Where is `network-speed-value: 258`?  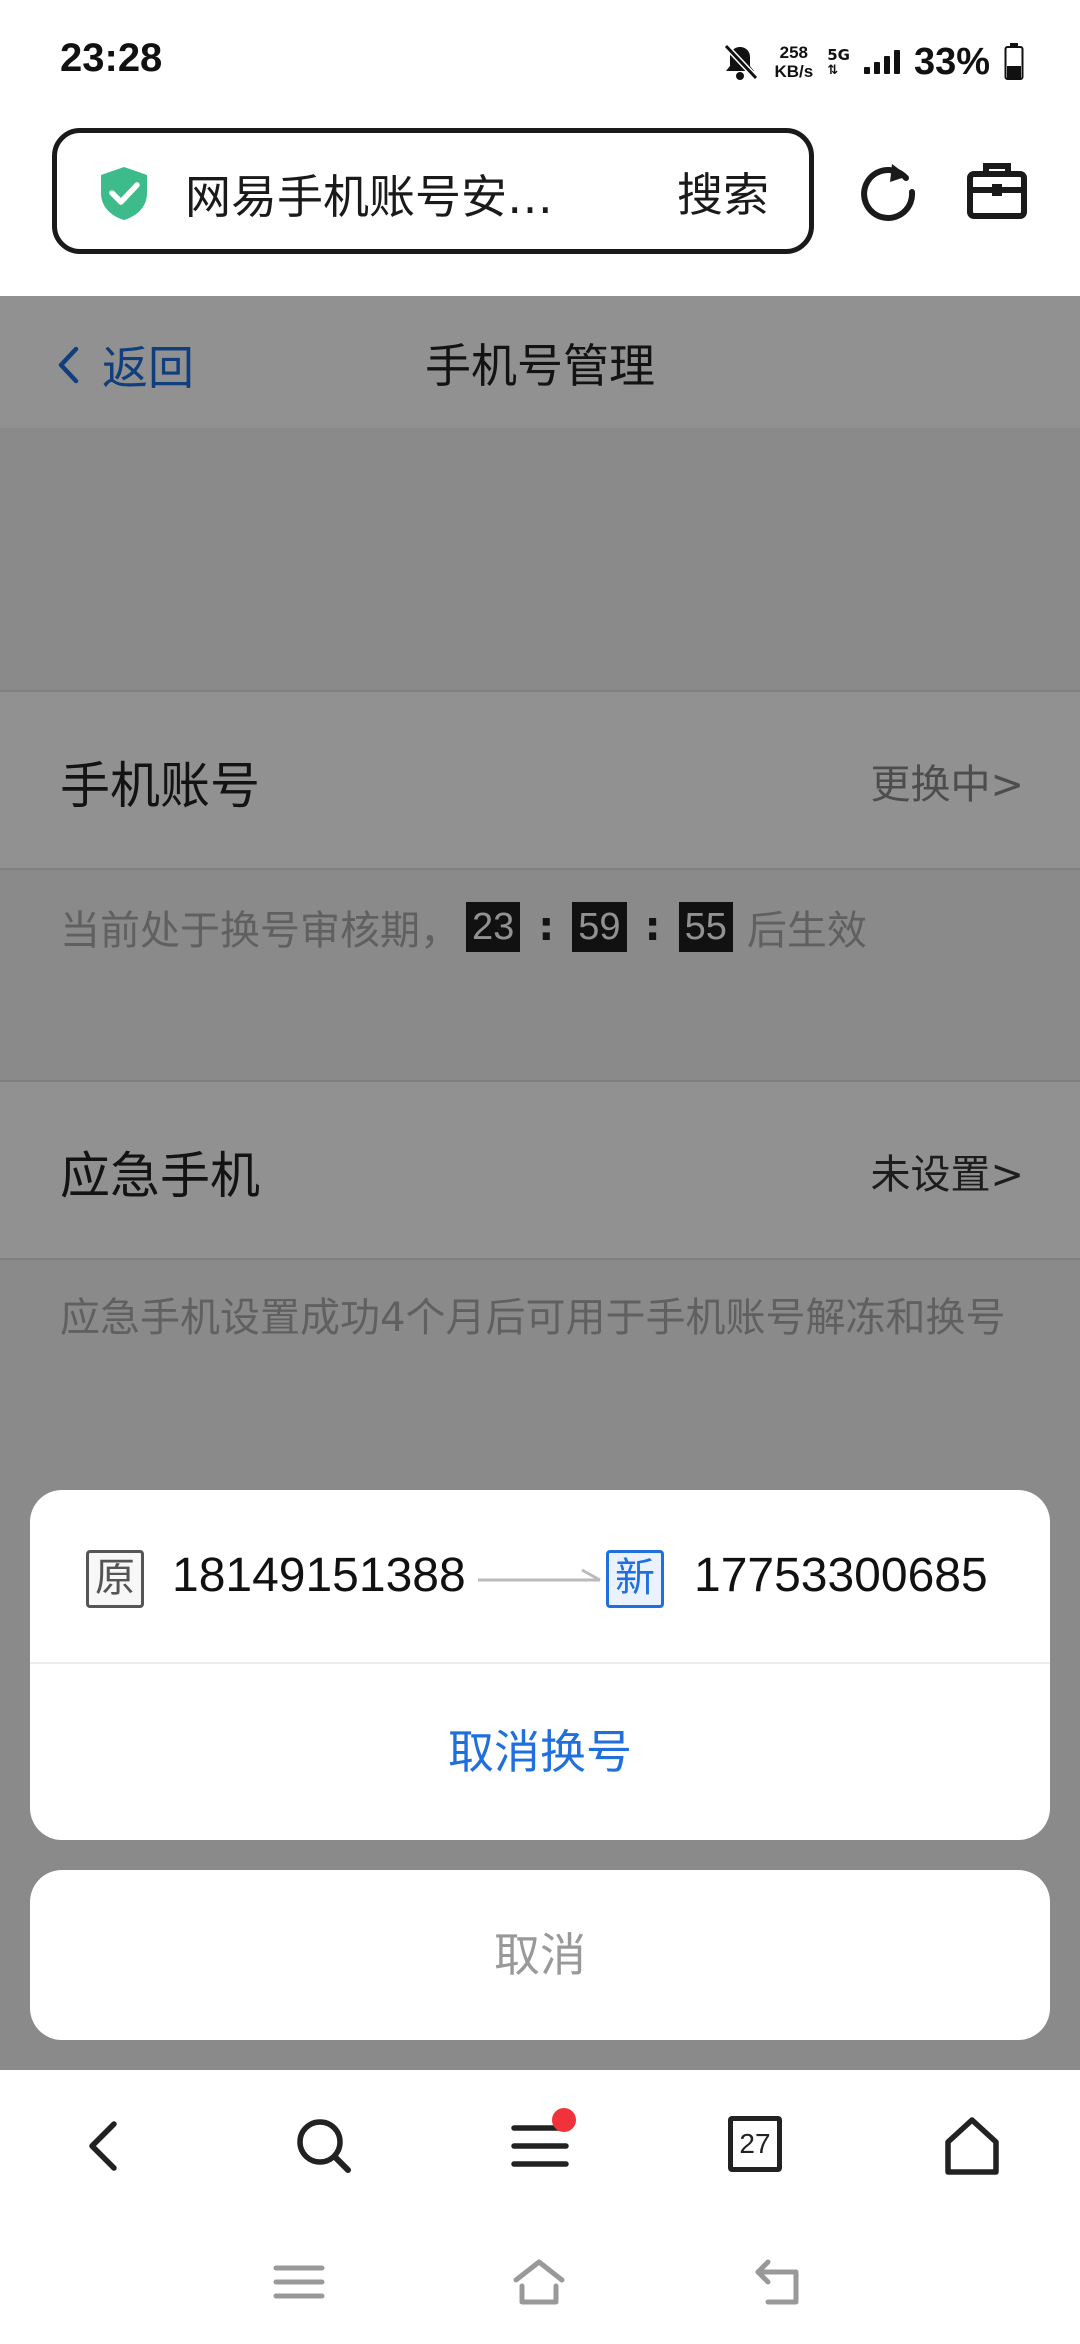
network-speed-value: 258 is located at coordinates (793, 52).